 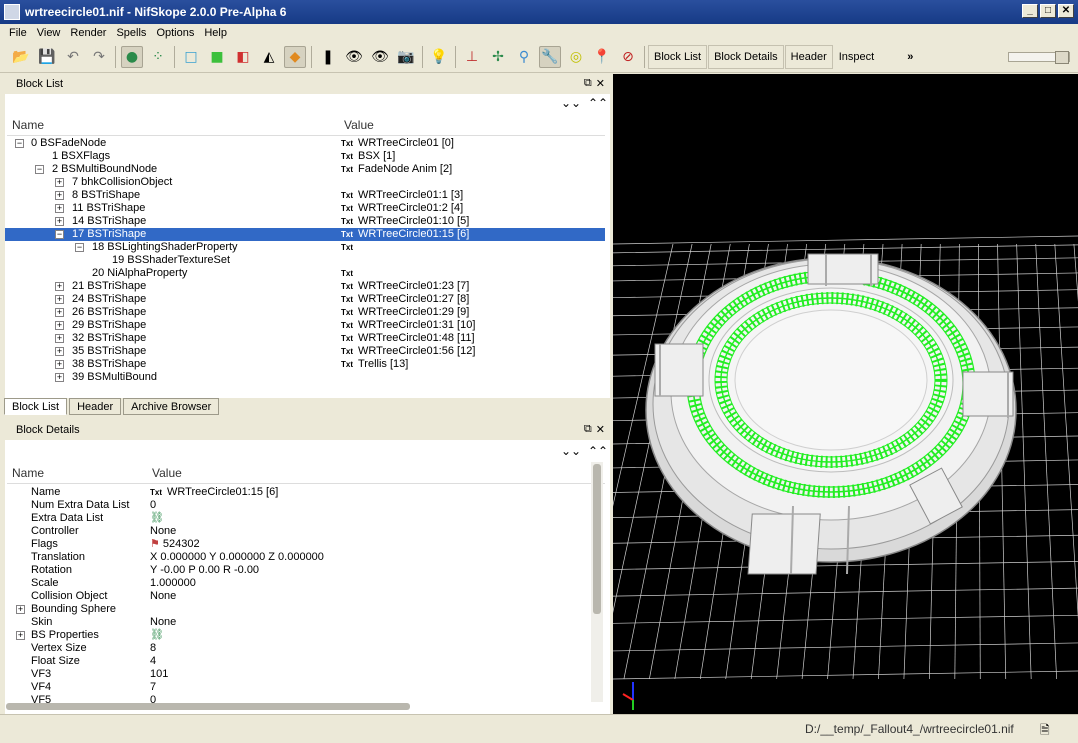 What do you see at coordinates (305, 143) in the screenshot?
I see `block-list-row: −0 BSFadeNode Txt WRTreeCircle01 [0]` at bounding box center [305, 143].